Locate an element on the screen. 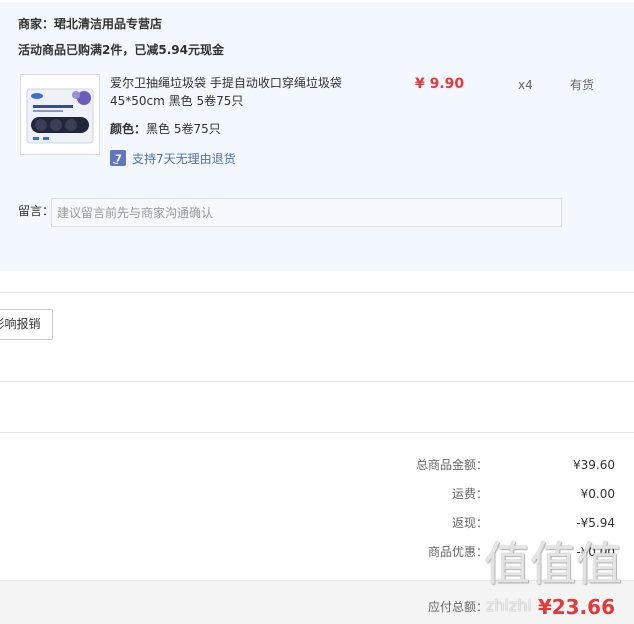  product-attribute: 颜色：黑色 5卷75只 is located at coordinates (165, 129).